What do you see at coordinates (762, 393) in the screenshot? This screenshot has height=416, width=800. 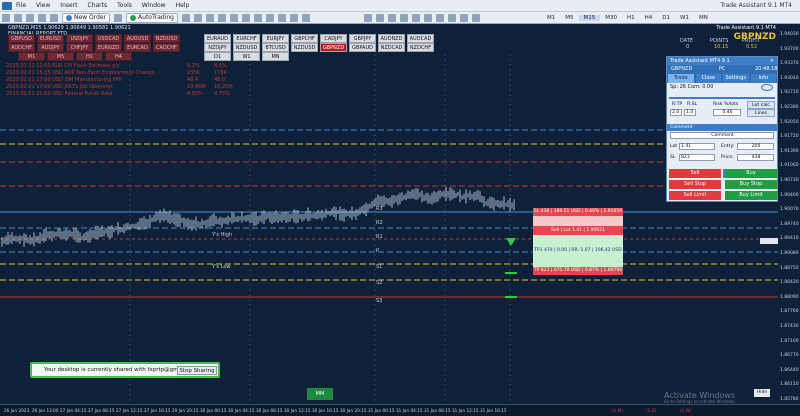 I see `hide-button: Hide` at bounding box center [762, 393].